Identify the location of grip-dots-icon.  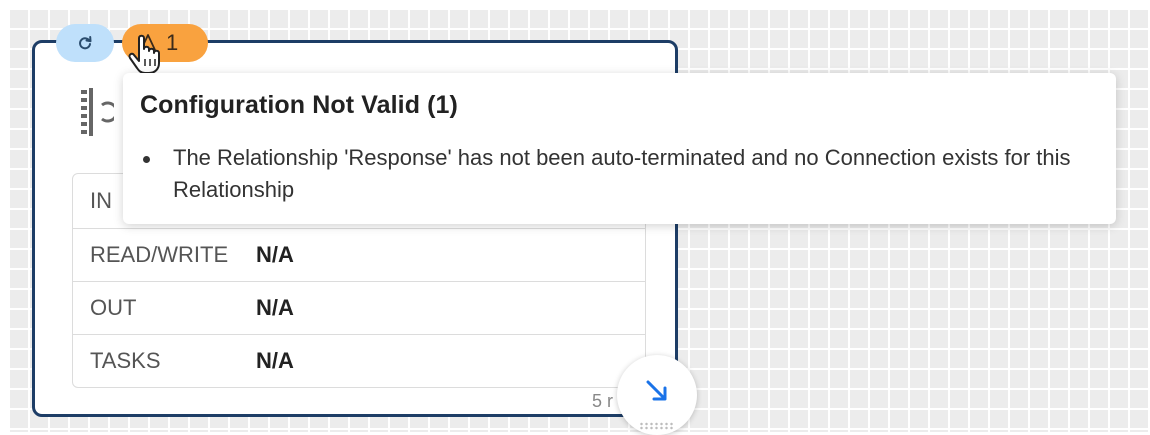
(657, 426).